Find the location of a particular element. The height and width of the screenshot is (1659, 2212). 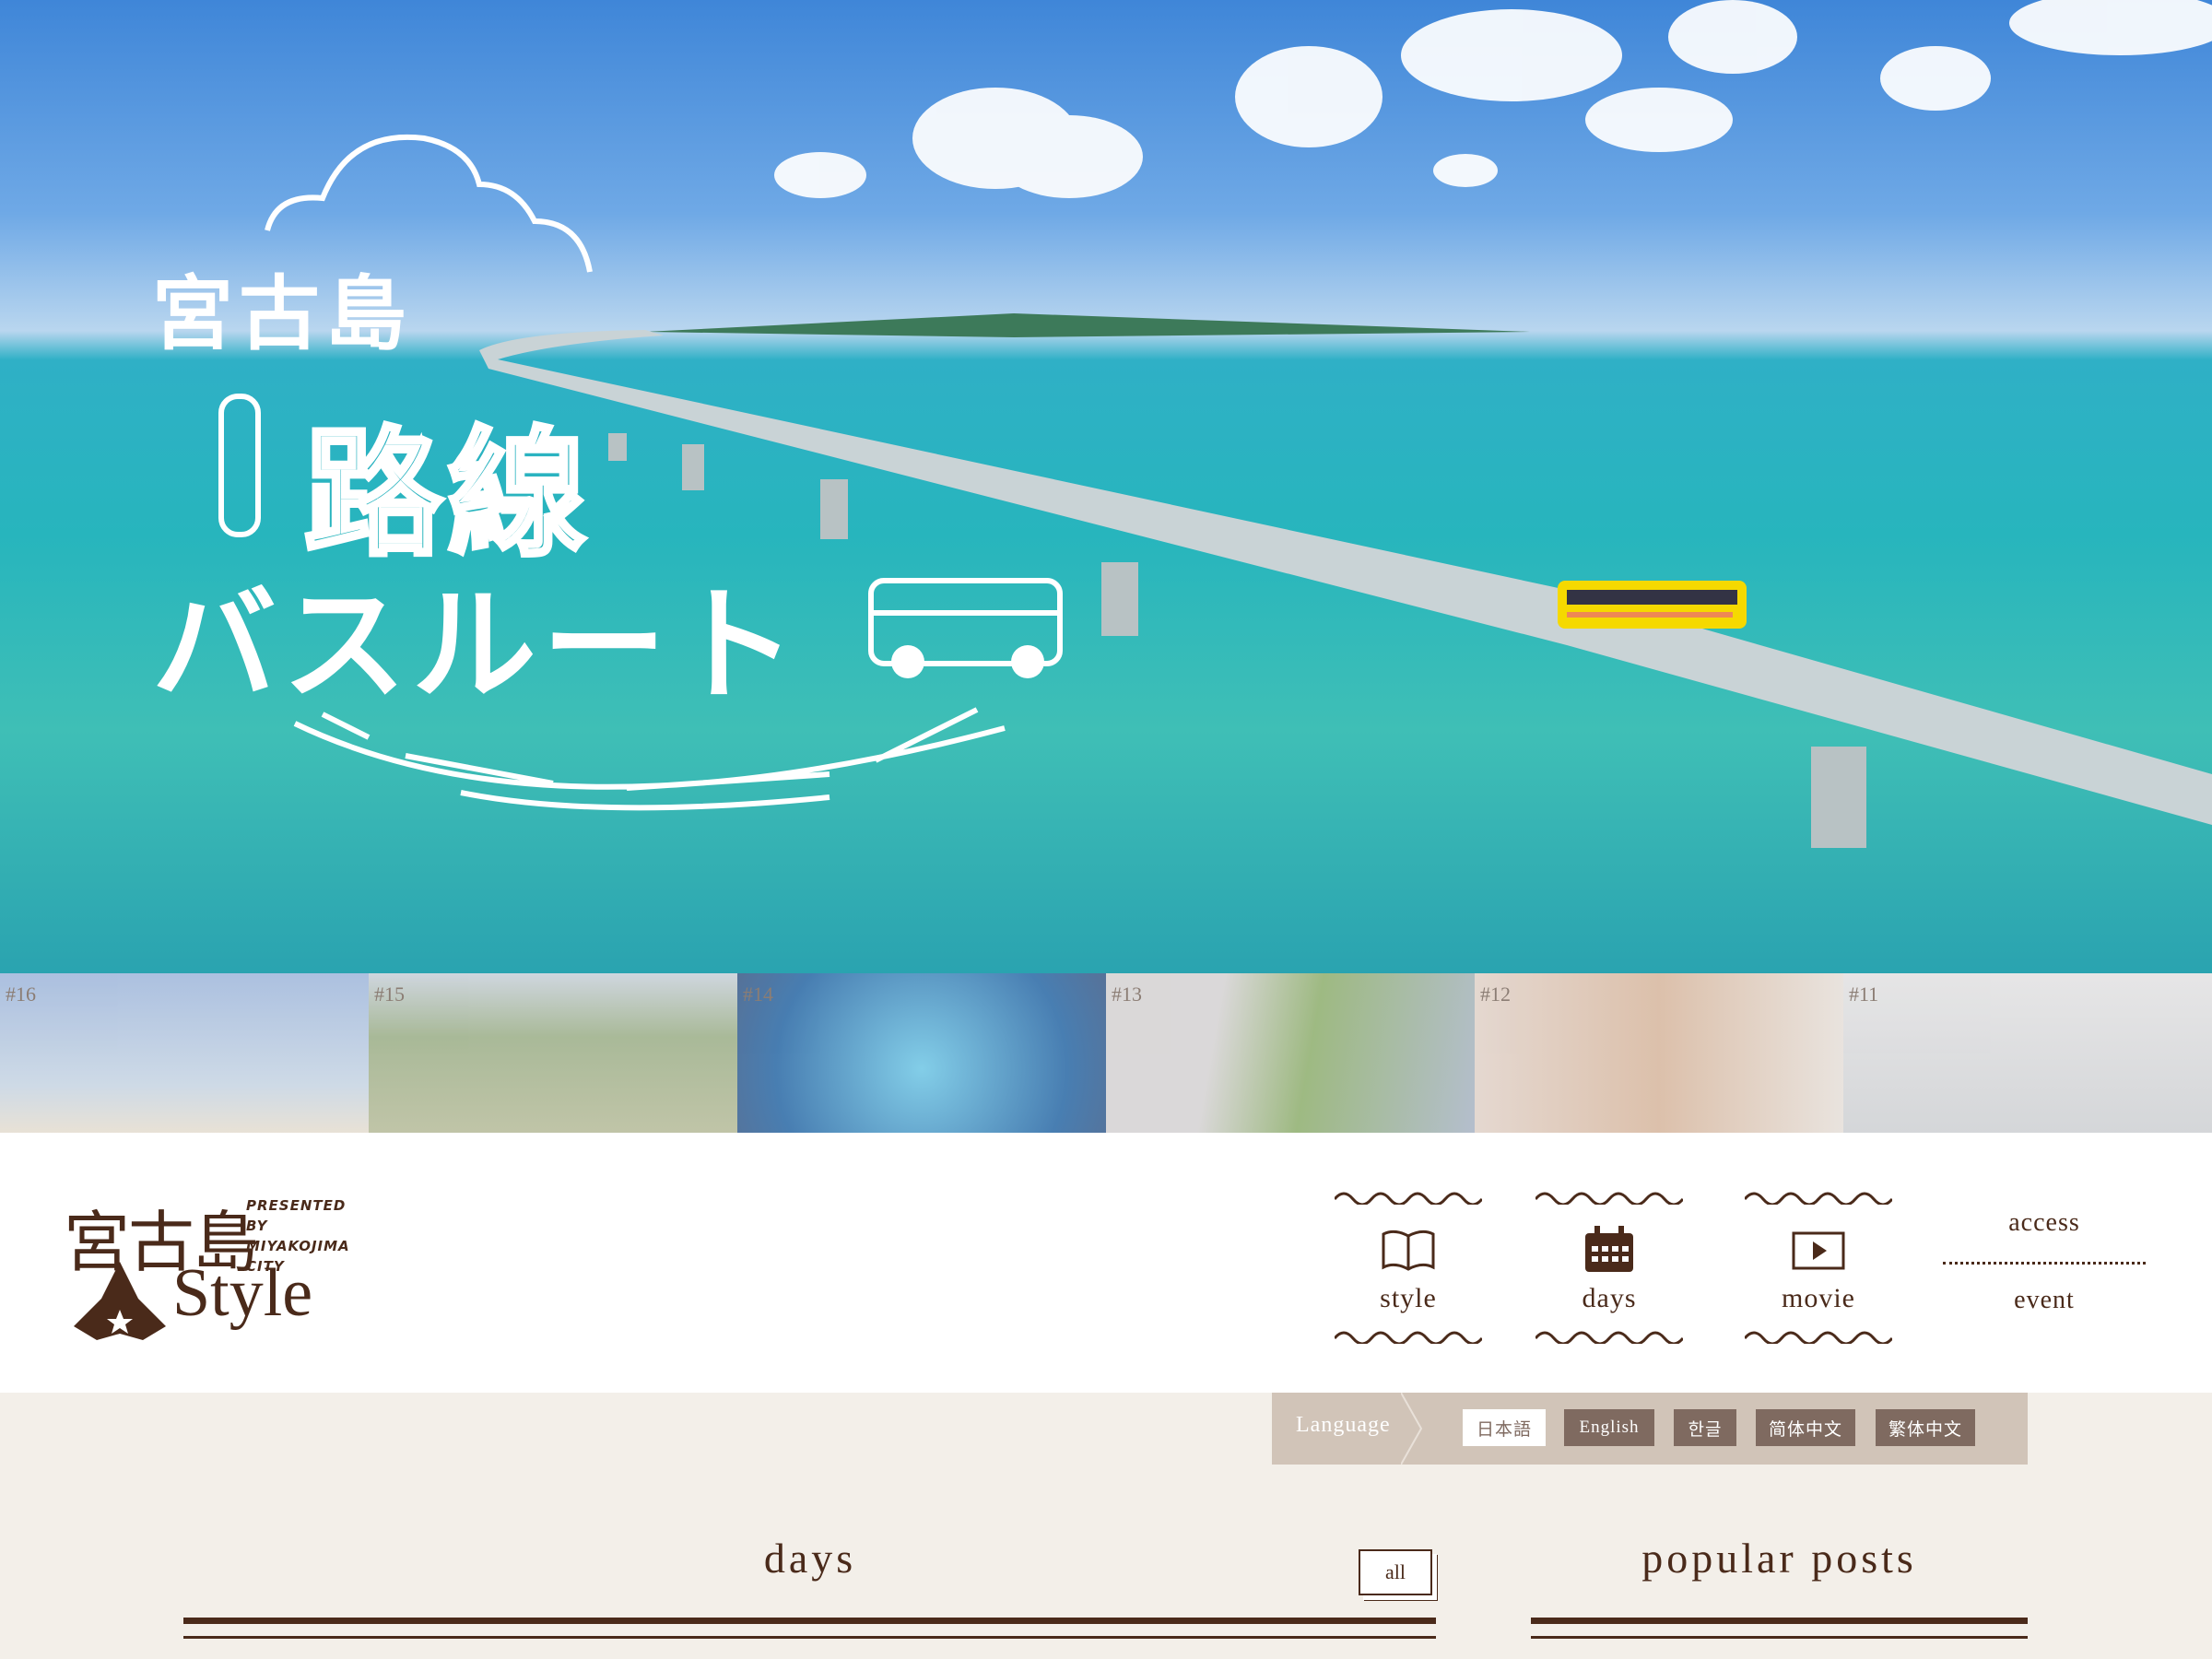

nav-access: access is located at coordinates (2044, 1223).